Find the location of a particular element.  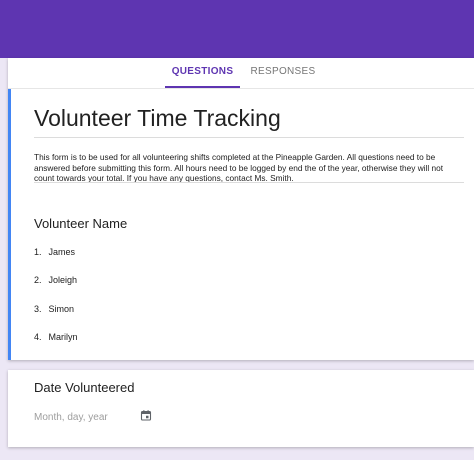

form-title: Volunteer Time Tracking is located at coordinates (157, 118).